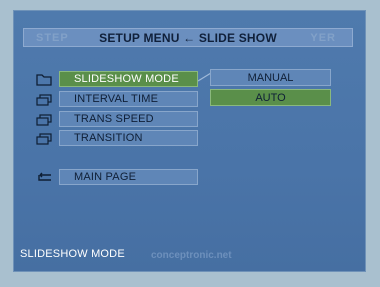 Image resolution: width=380 pixels, height=287 pixels. What do you see at coordinates (116, 99) in the screenshot?
I see `menu-item-label: INTERVAL TIME` at bounding box center [116, 99].